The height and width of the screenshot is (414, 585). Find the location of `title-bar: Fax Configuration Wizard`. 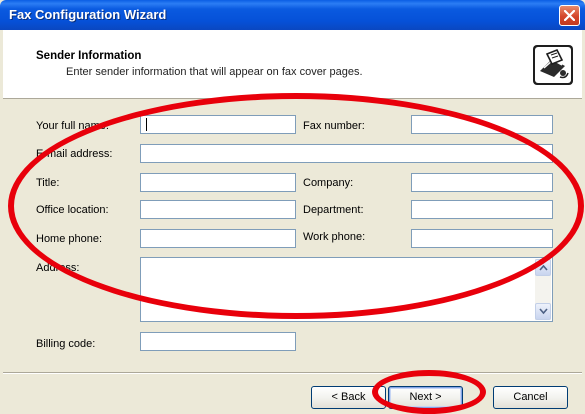

title-bar: Fax Configuration Wizard is located at coordinates (292, 15).